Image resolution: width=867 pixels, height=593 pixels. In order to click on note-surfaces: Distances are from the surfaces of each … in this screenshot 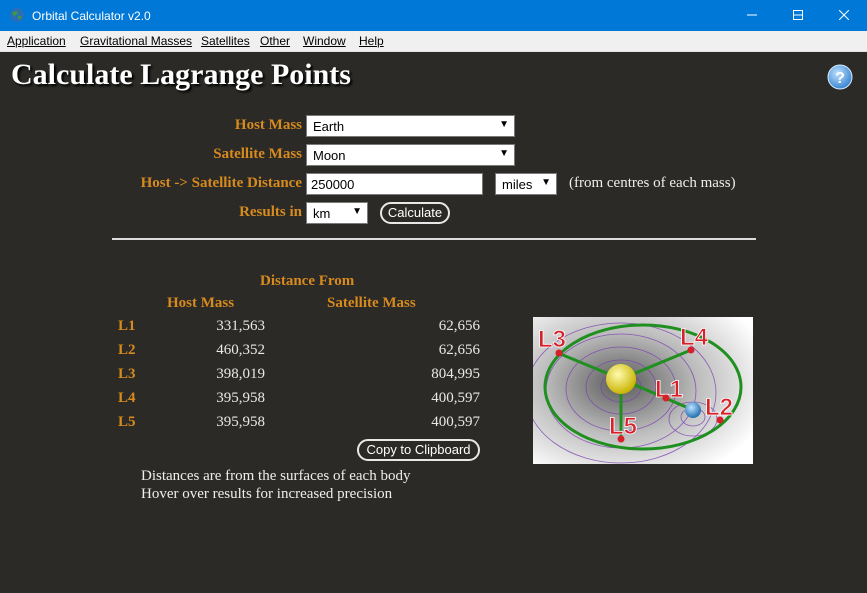, I will do `click(276, 476)`.